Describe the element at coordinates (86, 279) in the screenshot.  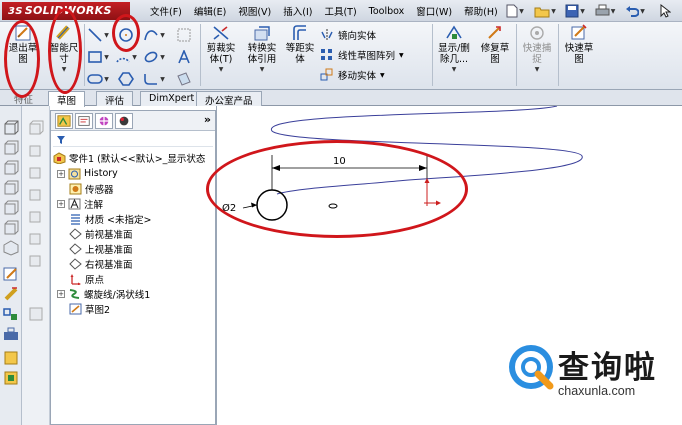
I see `tree-item-origin: 原点` at that location.